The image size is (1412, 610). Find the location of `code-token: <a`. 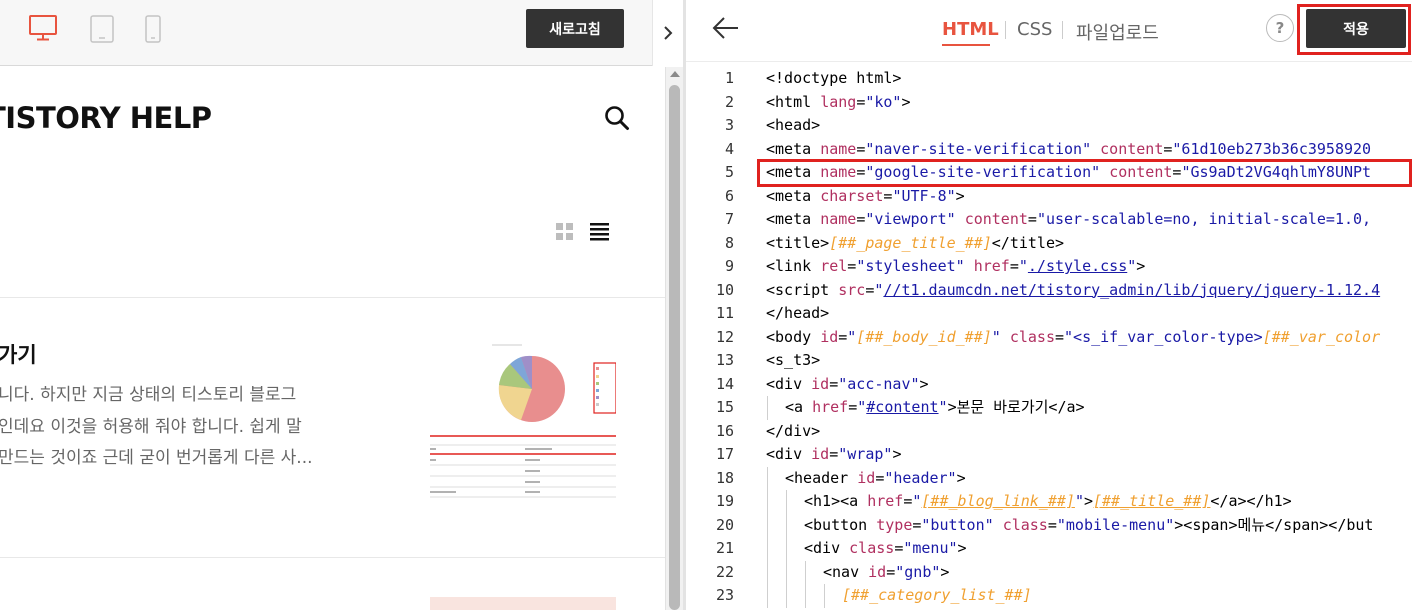

code-token: <a is located at coordinates (799, 407).